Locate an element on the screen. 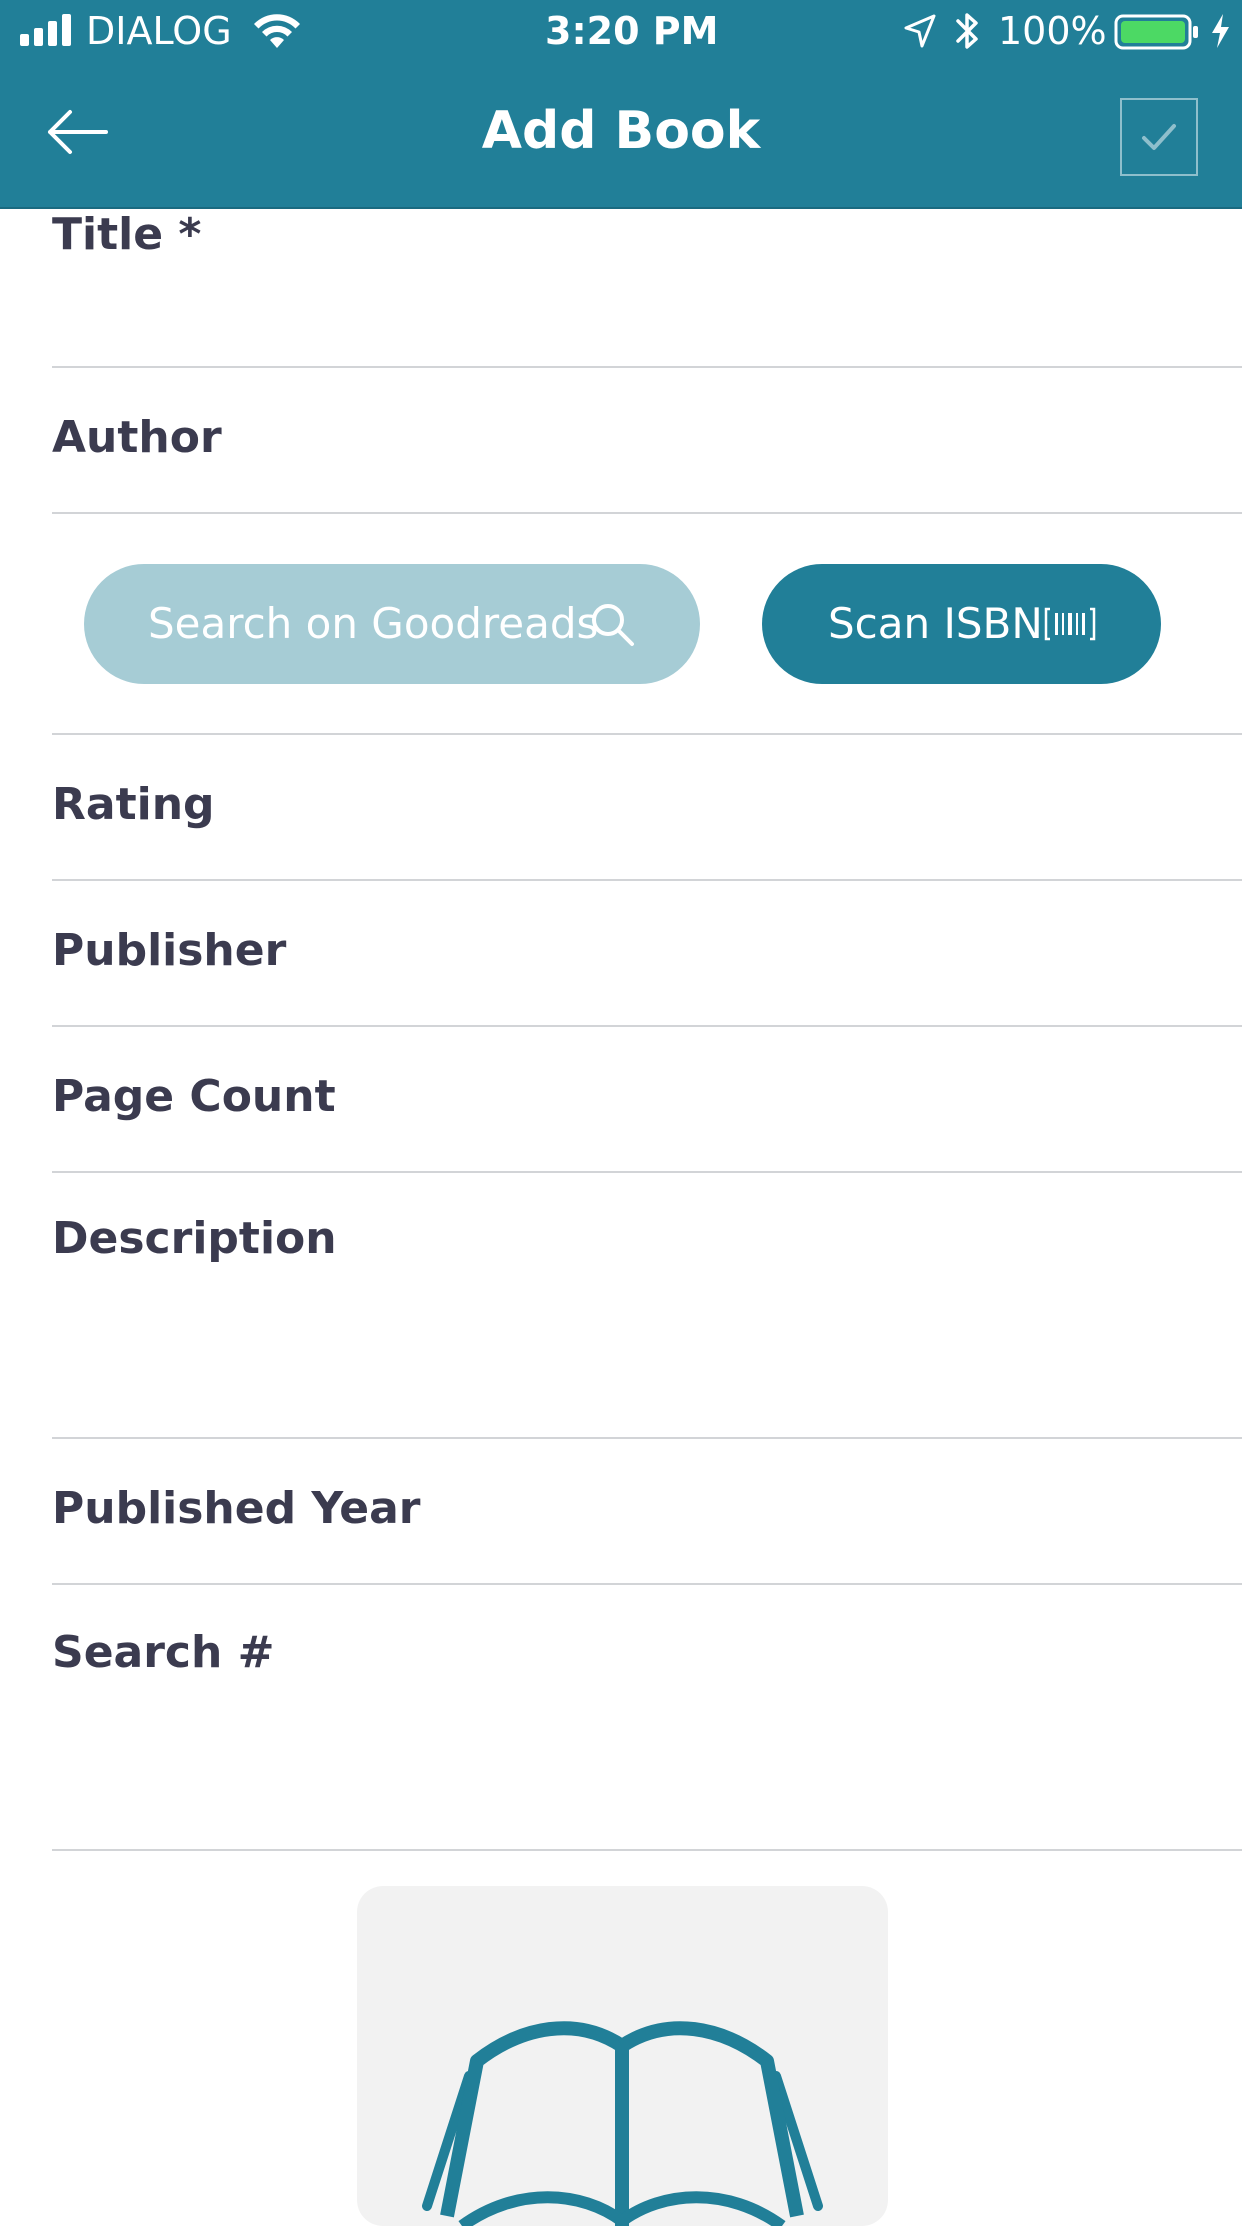 The width and height of the screenshot is (1242, 2226). published-year-field: Published Year is located at coordinates (647, 1512).